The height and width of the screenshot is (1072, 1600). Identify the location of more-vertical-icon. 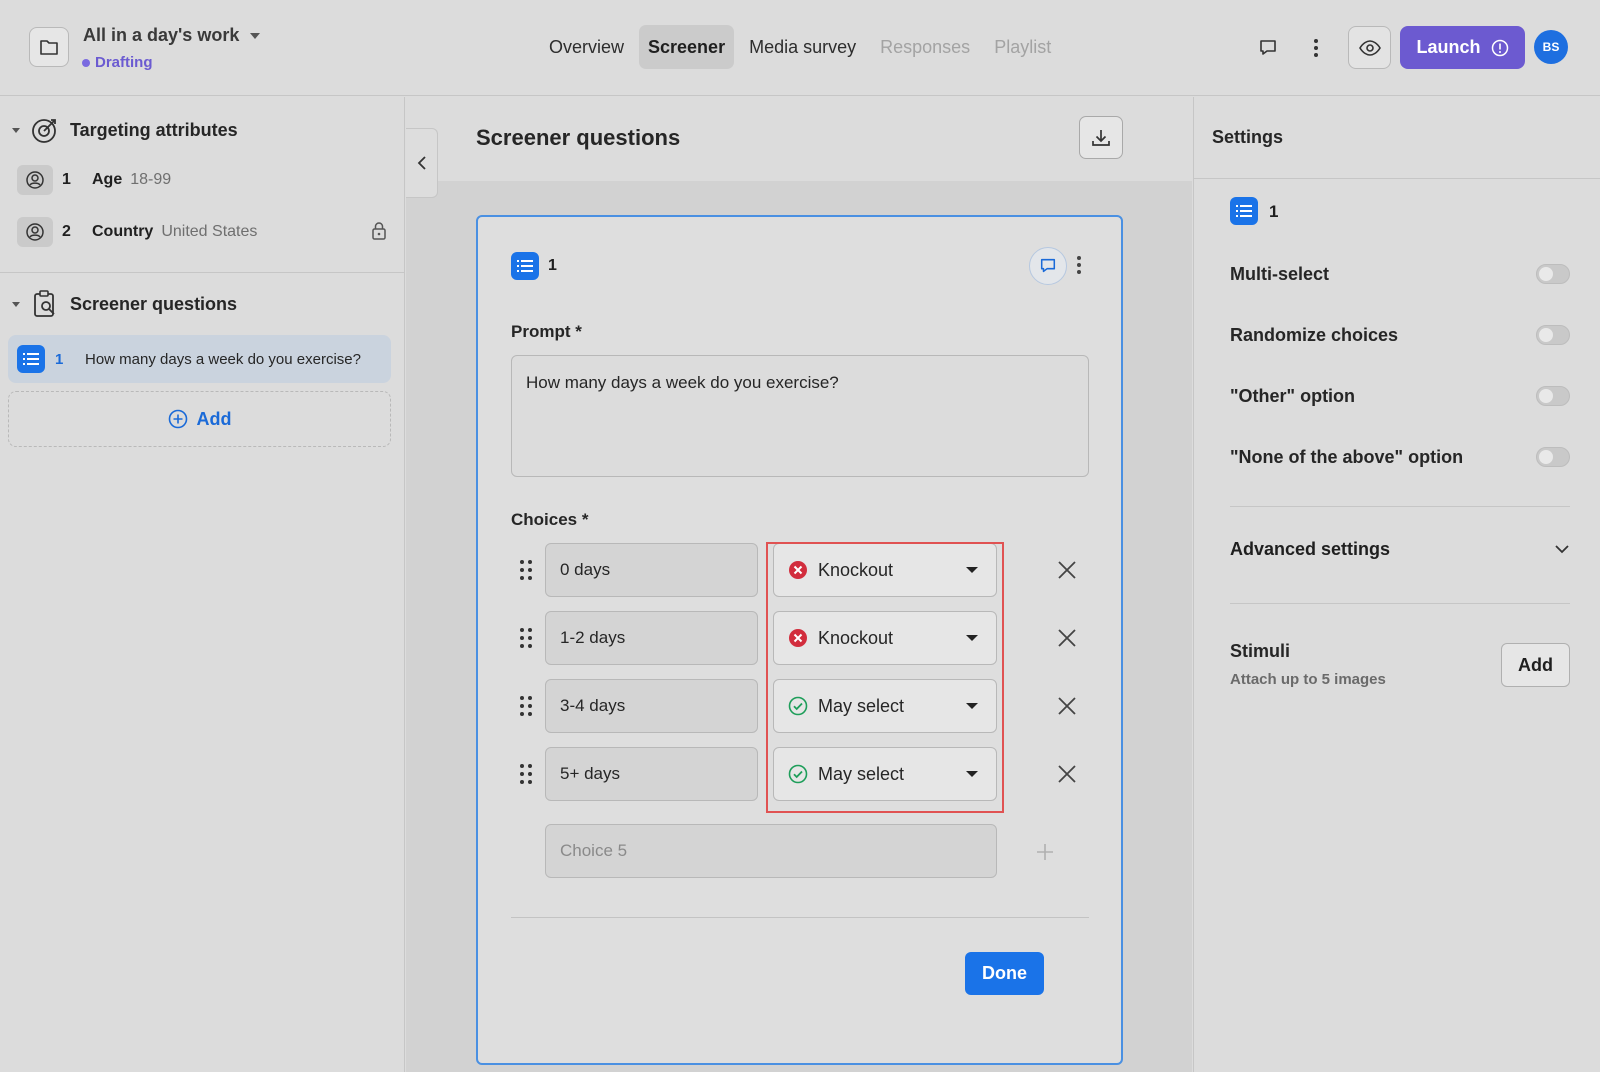
(1316, 48).